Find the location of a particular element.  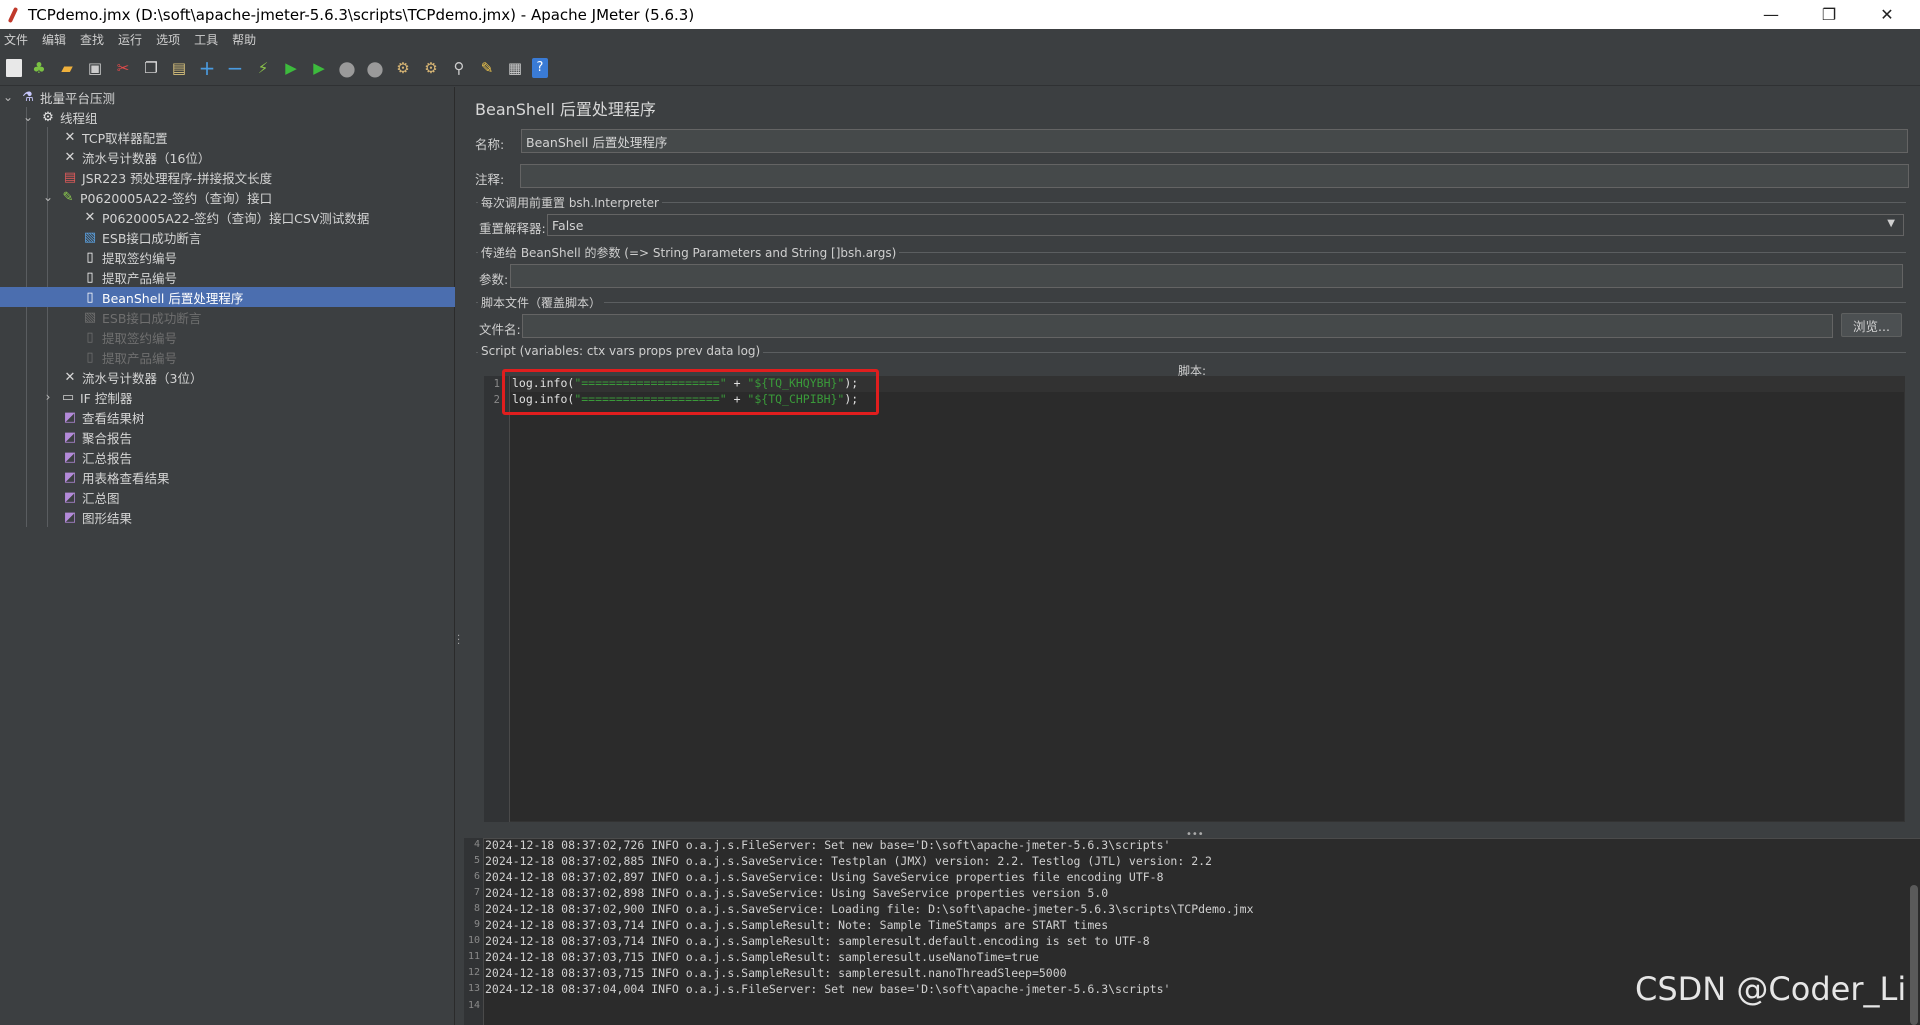

tree-node-sampler: ⌄ ✎ P0620005A22-签约（查询）接口 is located at coordinates (227, 197).